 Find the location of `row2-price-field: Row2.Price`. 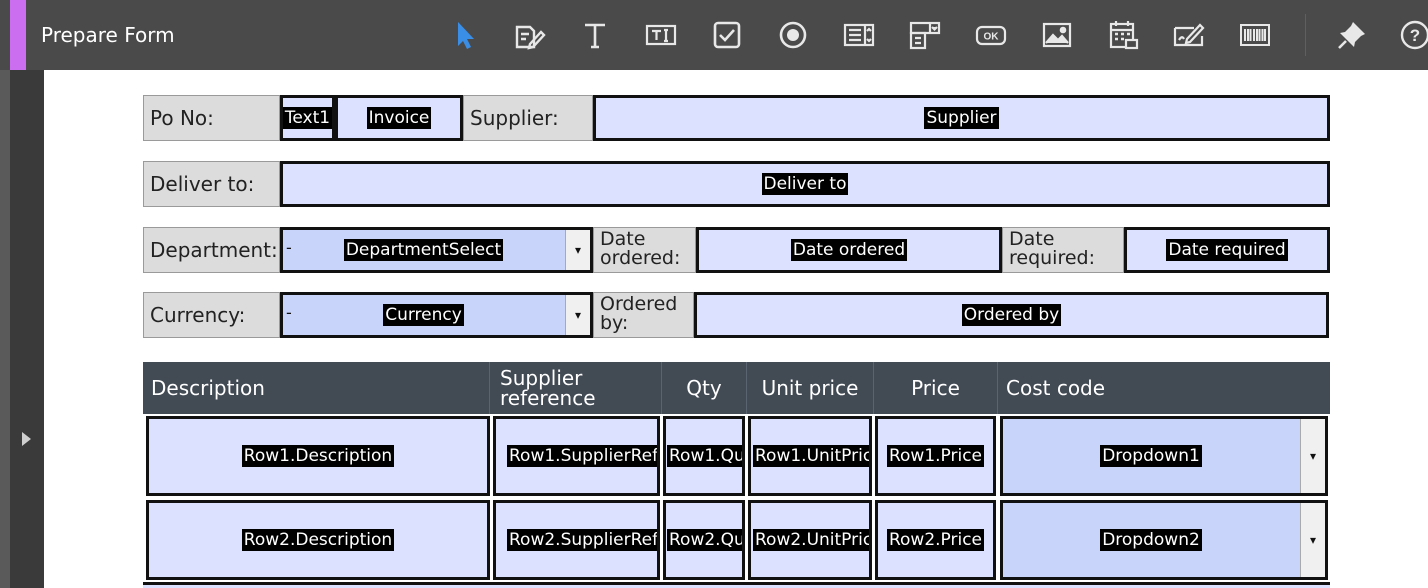

row2-price-field: Row2.Price is located at coordinates (935, 540).